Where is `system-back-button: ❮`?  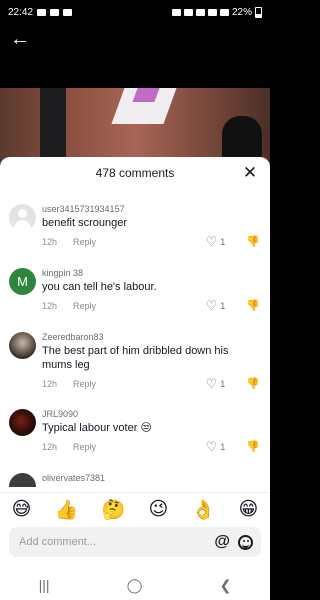 system-back-button: ❮ is located at coordinates (226, 585).